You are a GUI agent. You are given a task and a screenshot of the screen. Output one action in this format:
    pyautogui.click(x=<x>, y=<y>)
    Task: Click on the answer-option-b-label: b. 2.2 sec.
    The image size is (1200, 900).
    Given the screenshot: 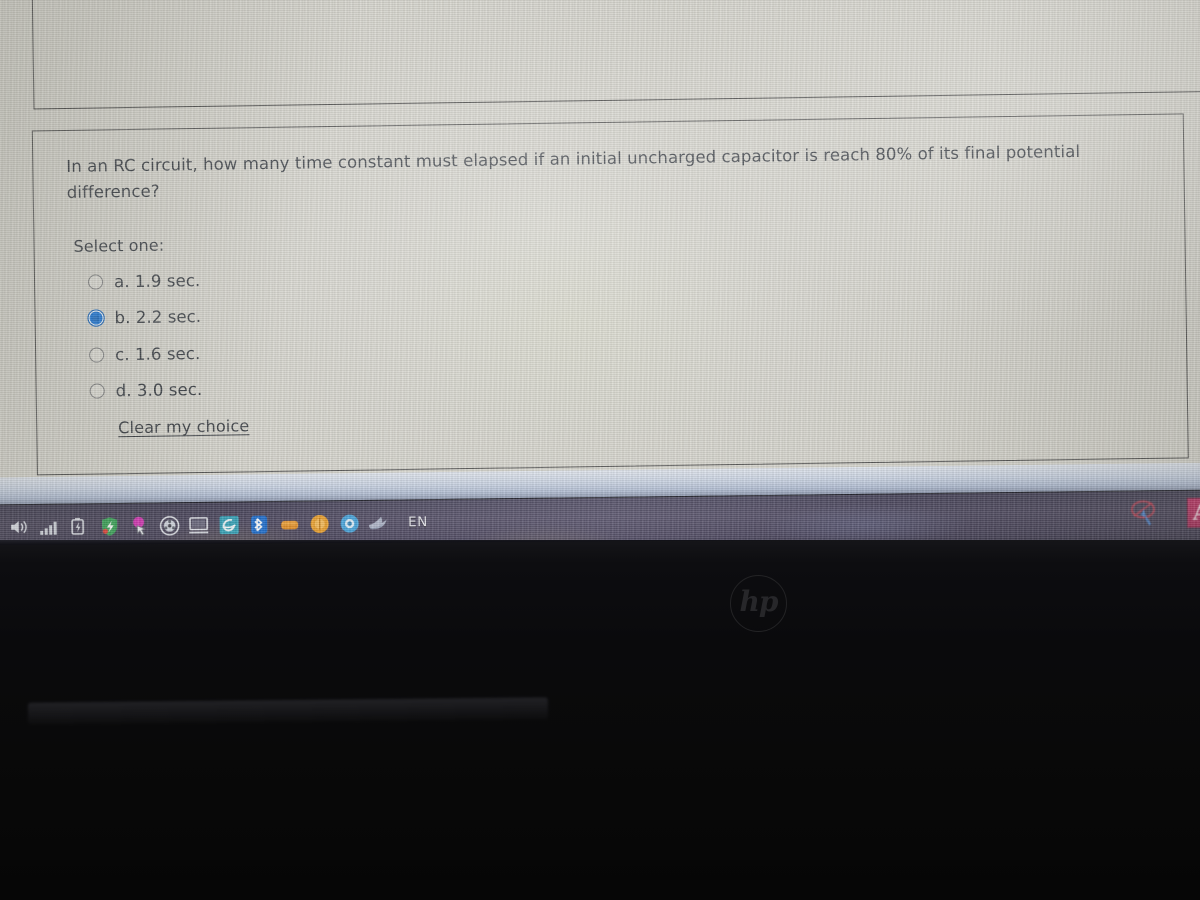 What is the action you would take?
    pyautogui.click(x=158, y=317)
    